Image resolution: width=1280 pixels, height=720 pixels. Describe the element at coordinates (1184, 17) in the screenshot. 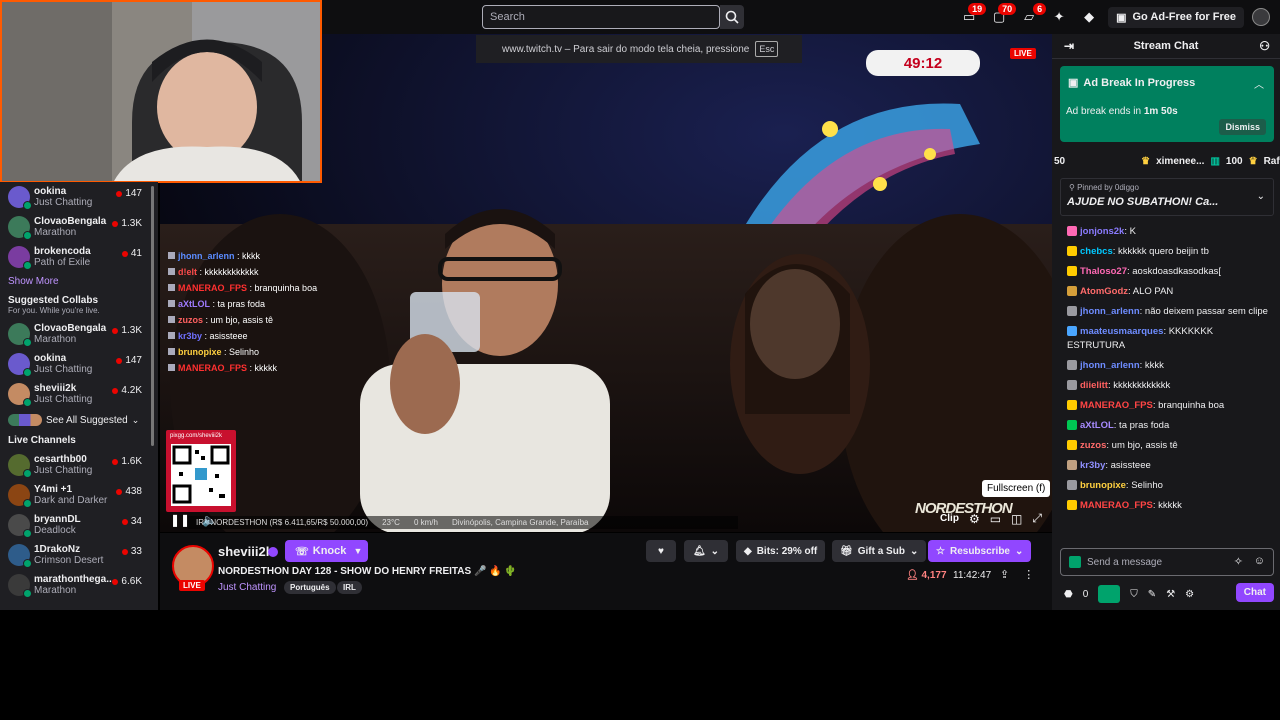

I see `ad-free-label: Go Ad-Free for Free` at that location.